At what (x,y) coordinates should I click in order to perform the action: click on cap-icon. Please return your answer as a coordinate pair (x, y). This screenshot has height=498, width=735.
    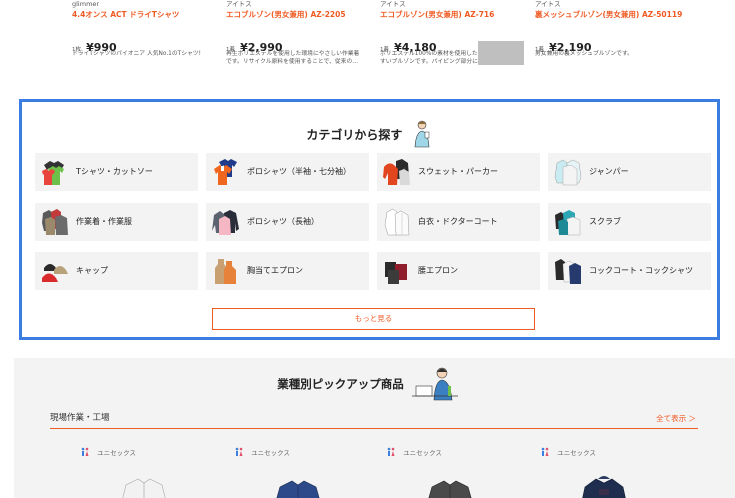
    Looking at the image, I should click on (55, 273).